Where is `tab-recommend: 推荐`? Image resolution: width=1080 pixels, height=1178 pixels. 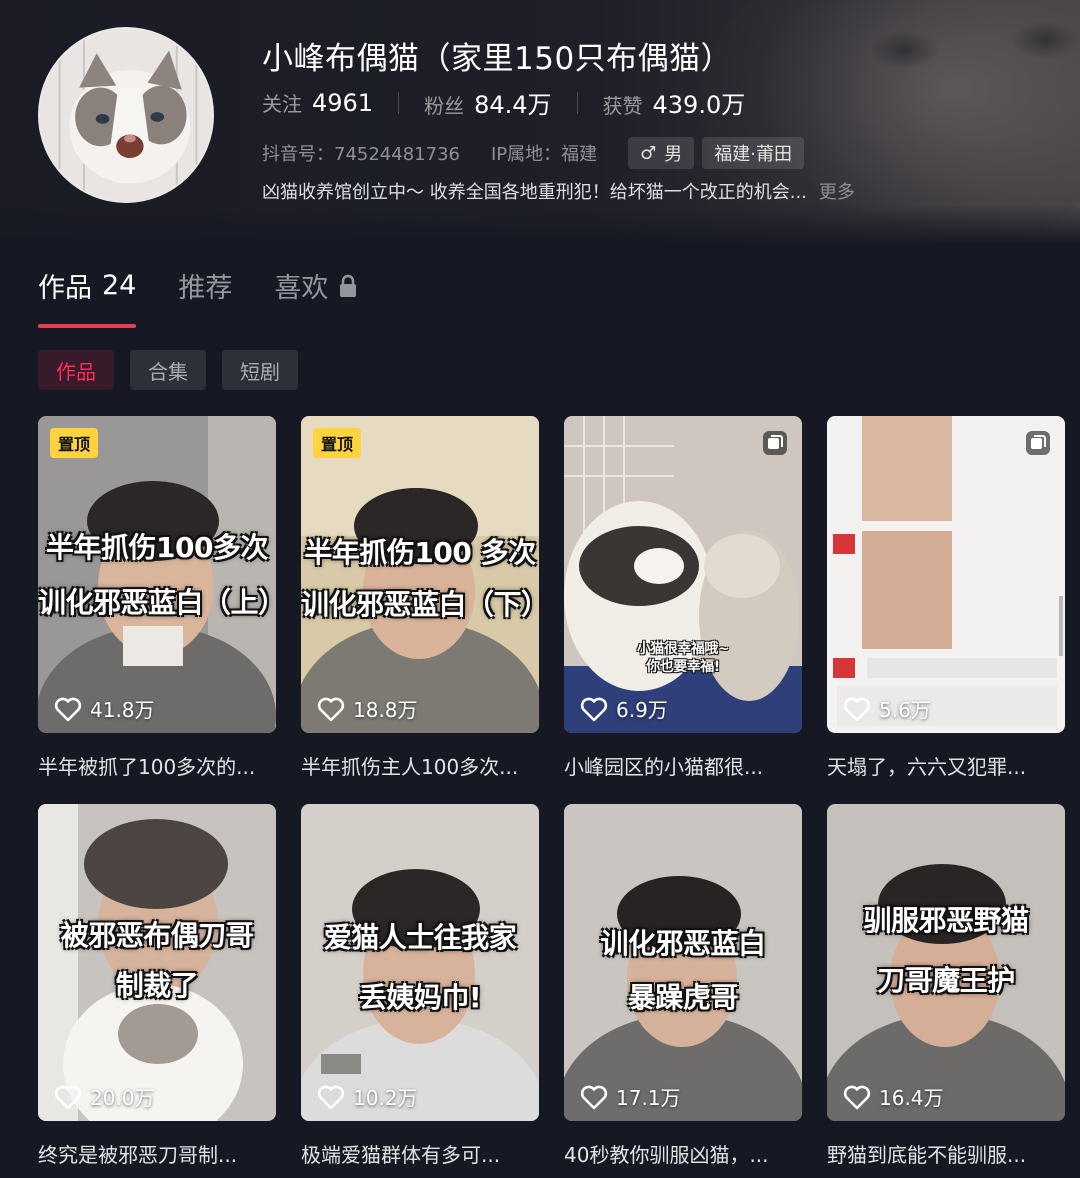 tab-recommend: 推荐 is located at coordinates (205, 285).